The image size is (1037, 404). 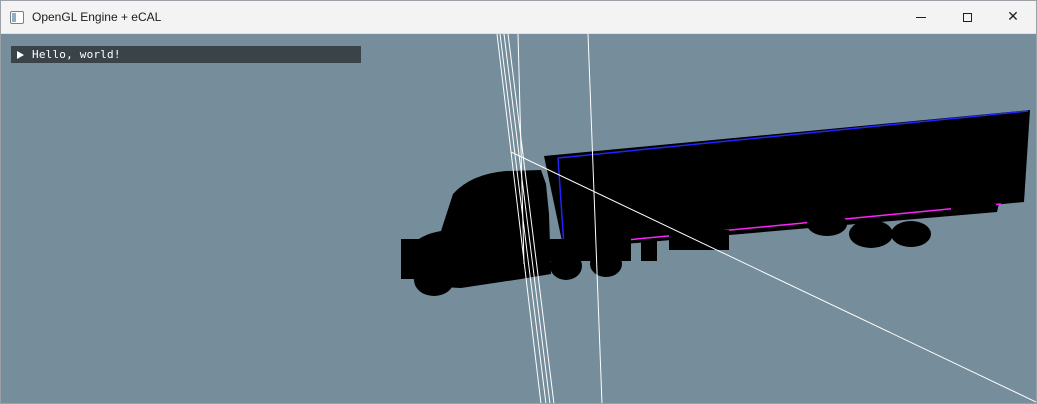 I want to click on imgui-window-header: Hello, world!, so click(x=186, y=54).